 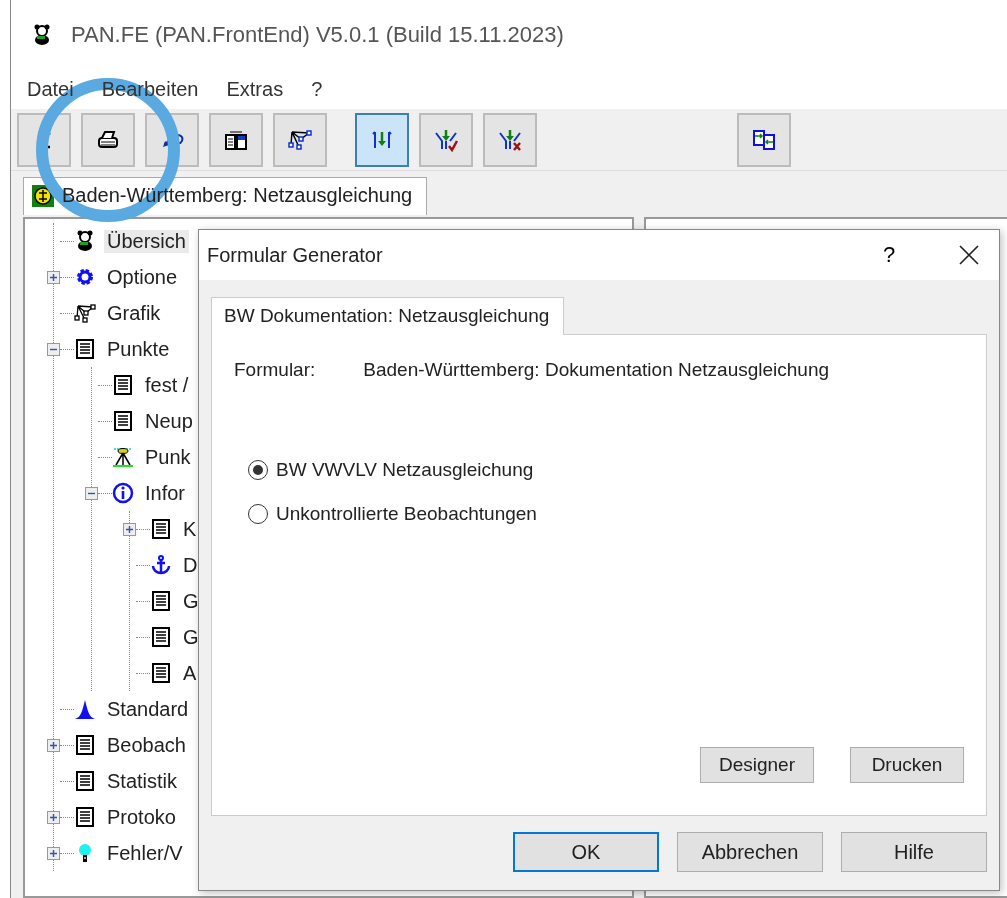 What do you see at coordinates (190, 673) in the screenshot?
I see `tree-item: A` at bounding box center [190, 673].